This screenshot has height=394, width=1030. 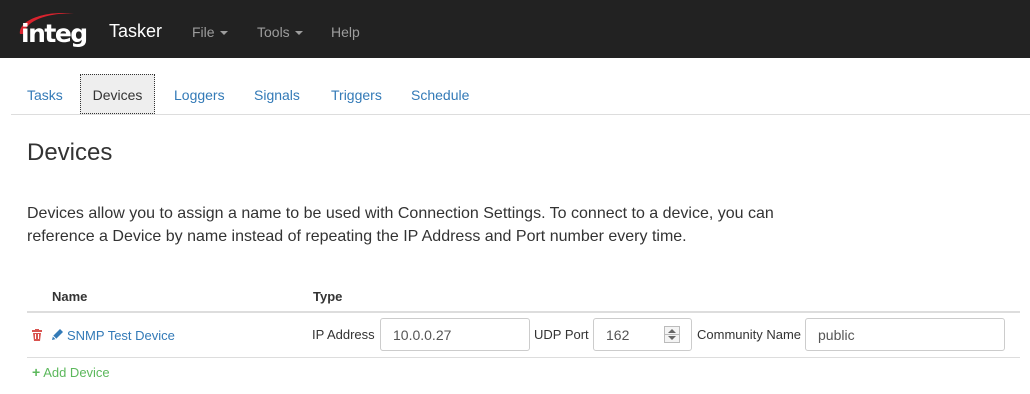 What do you see at coordinates (523, 357) in the screenshot?
I see `table-row-divider` at bounding box center [523, 357].